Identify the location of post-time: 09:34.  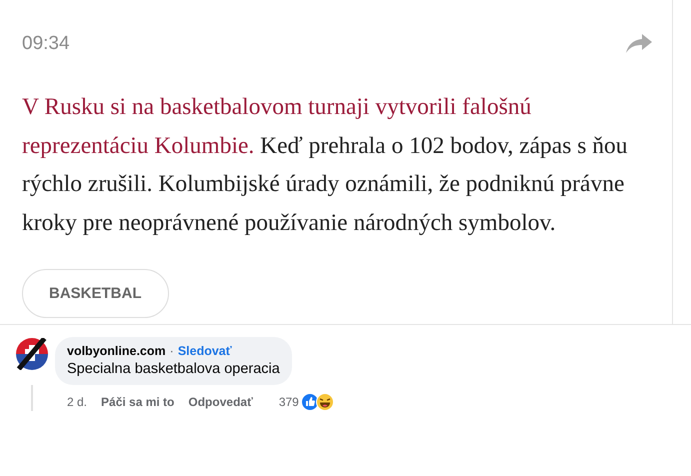
(46, 44).